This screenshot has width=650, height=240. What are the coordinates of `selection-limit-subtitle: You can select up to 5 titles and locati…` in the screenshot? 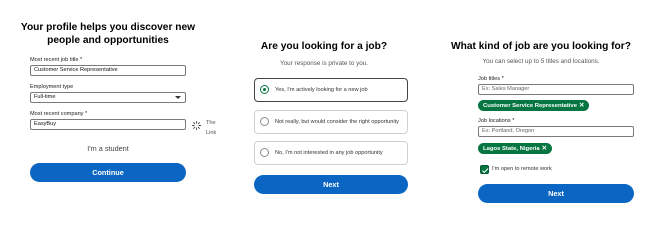 It's located at (541, 61).